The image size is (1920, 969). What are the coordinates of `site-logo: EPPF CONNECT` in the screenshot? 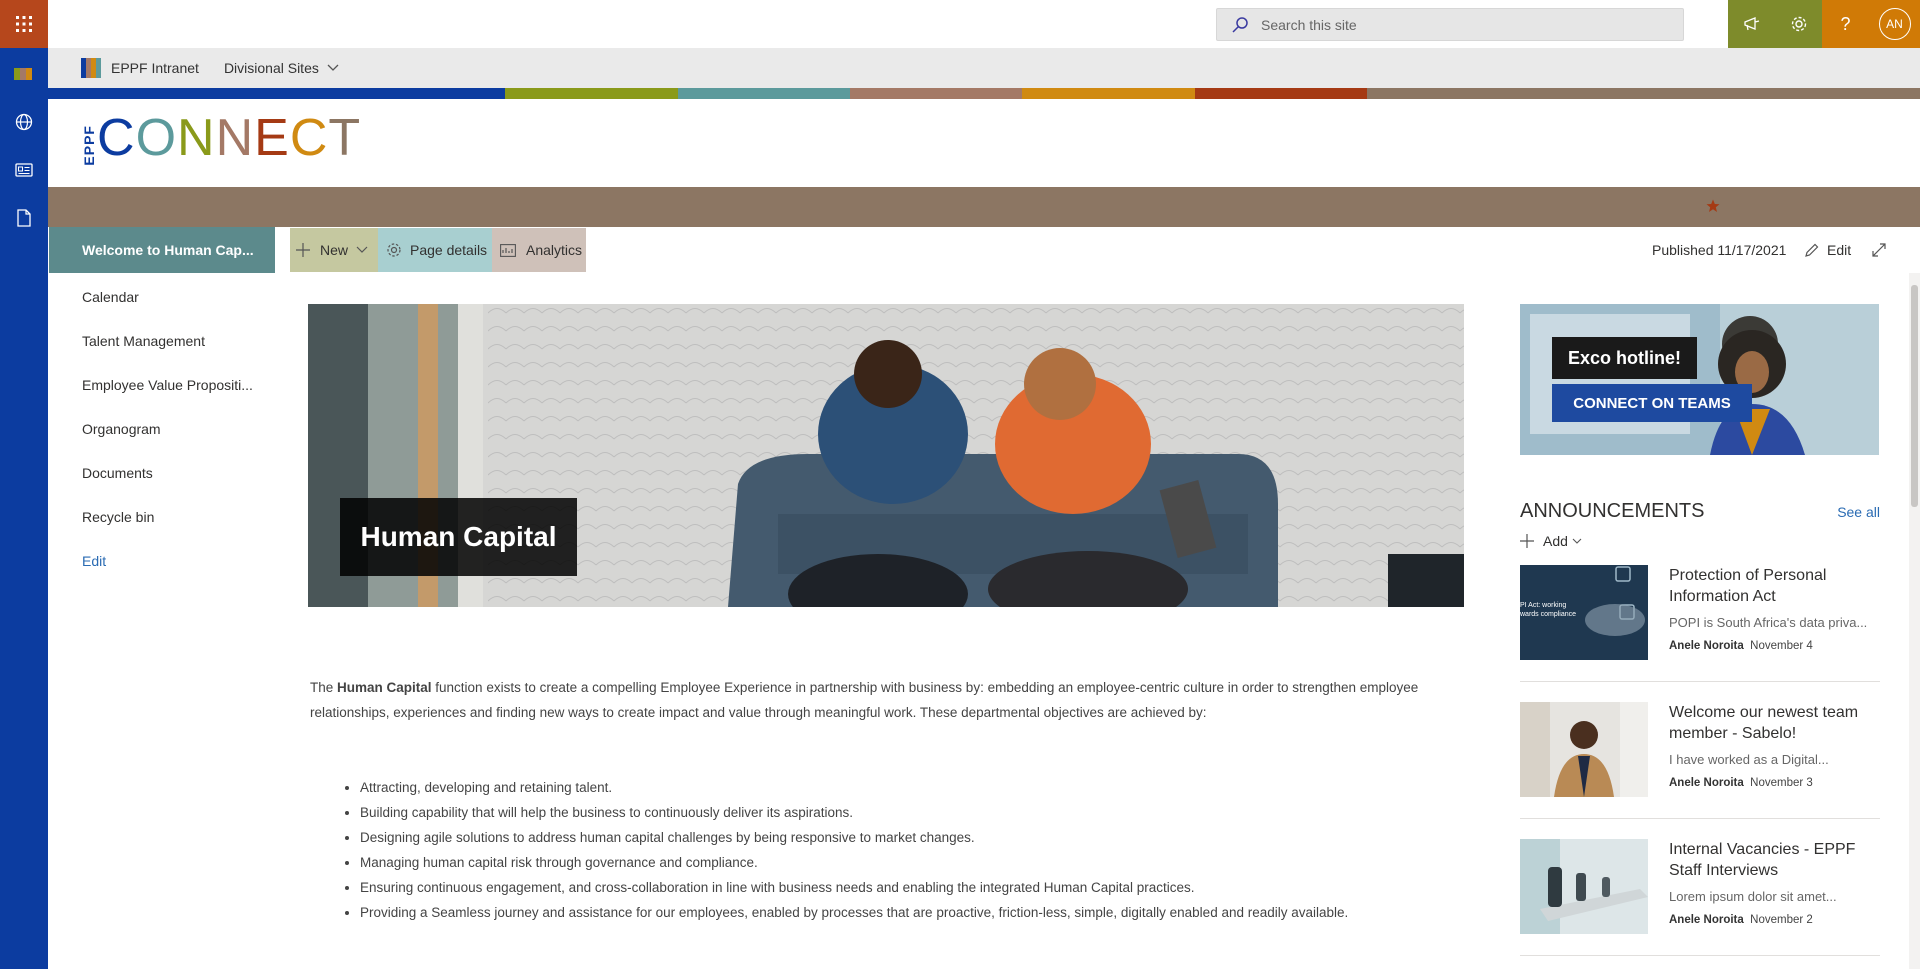 It's located at (221, 138).